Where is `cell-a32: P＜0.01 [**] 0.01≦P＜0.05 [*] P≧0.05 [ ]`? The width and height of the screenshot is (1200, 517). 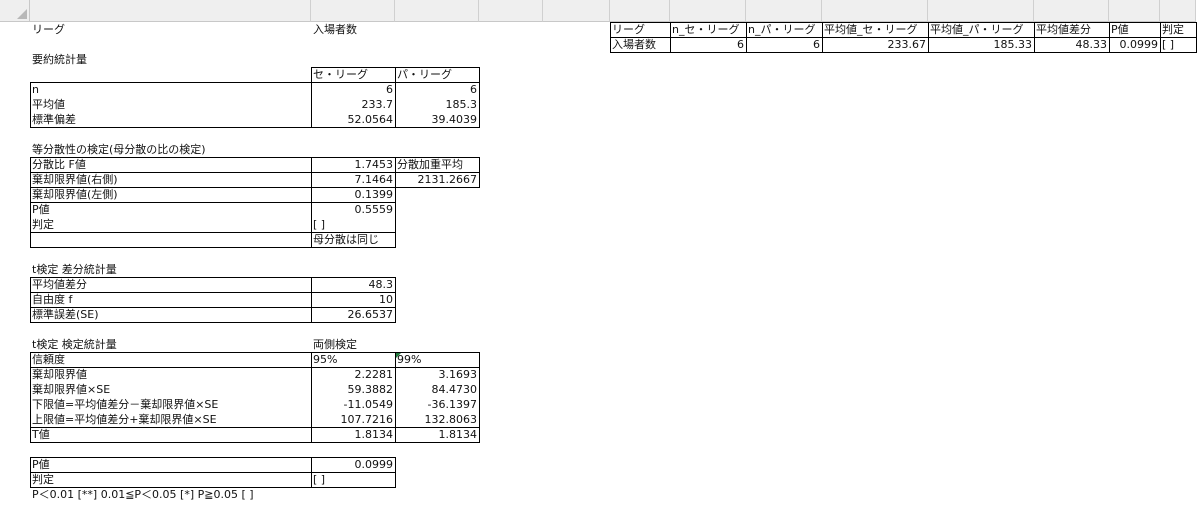
cell-a32: P＜0.01 [**] 0.01≦P＜0.05 [*] P≧0.05 [ ] is located at coordinates (170, 494).